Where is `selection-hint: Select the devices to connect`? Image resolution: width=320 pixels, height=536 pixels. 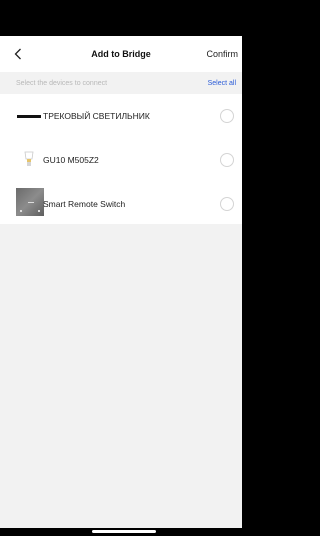 selection-hint: Select the devices to connect is located at coordinates (62, 83).